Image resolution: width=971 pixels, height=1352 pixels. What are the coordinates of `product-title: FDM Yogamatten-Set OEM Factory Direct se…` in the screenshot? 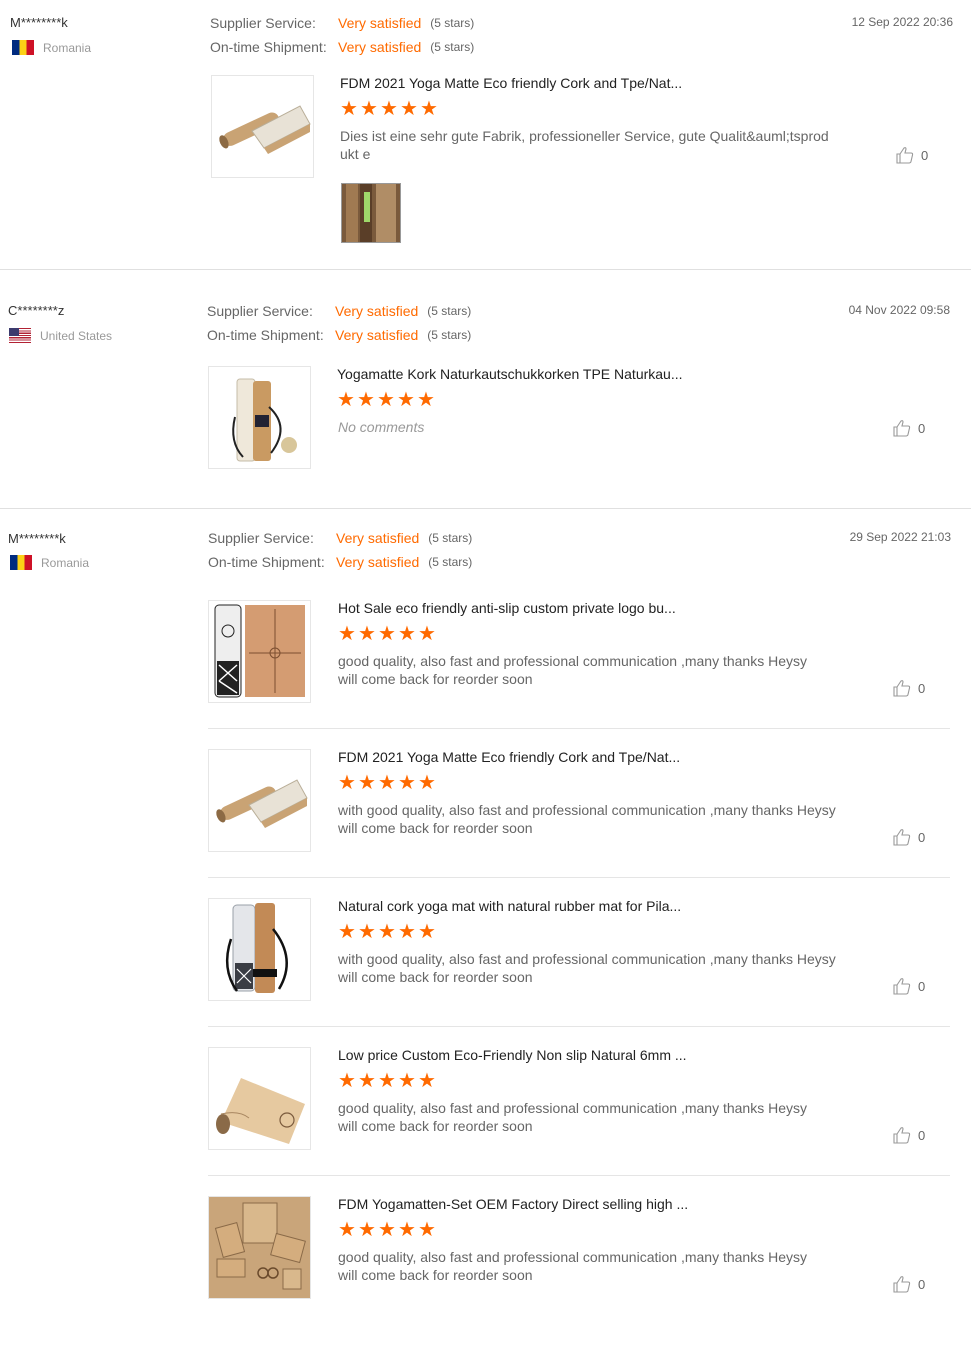 It's located at (513, 1204).